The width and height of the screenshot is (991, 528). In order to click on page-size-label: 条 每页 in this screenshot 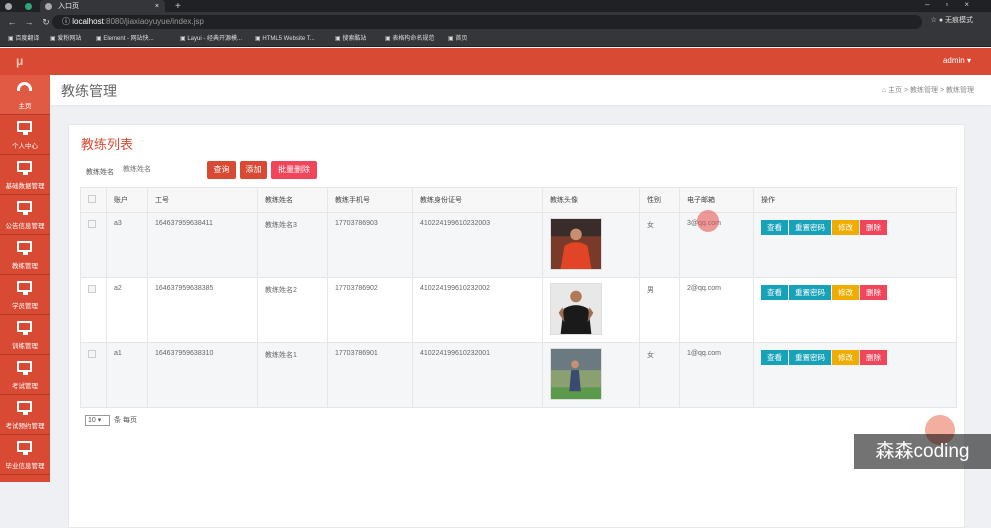, I will do `click(125, 420)`.